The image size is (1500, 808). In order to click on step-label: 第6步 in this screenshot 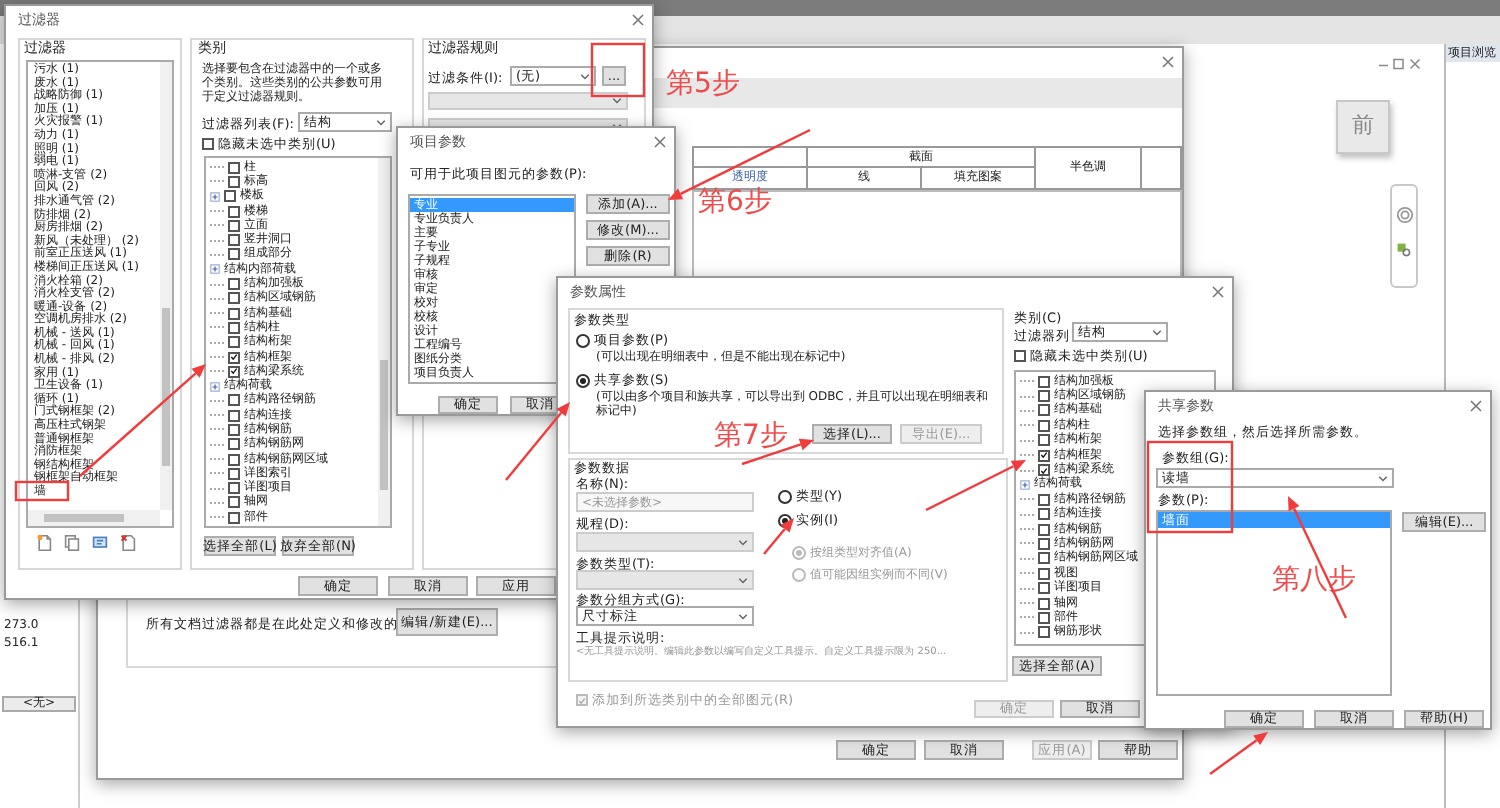, I will do `click(735, 202)`.